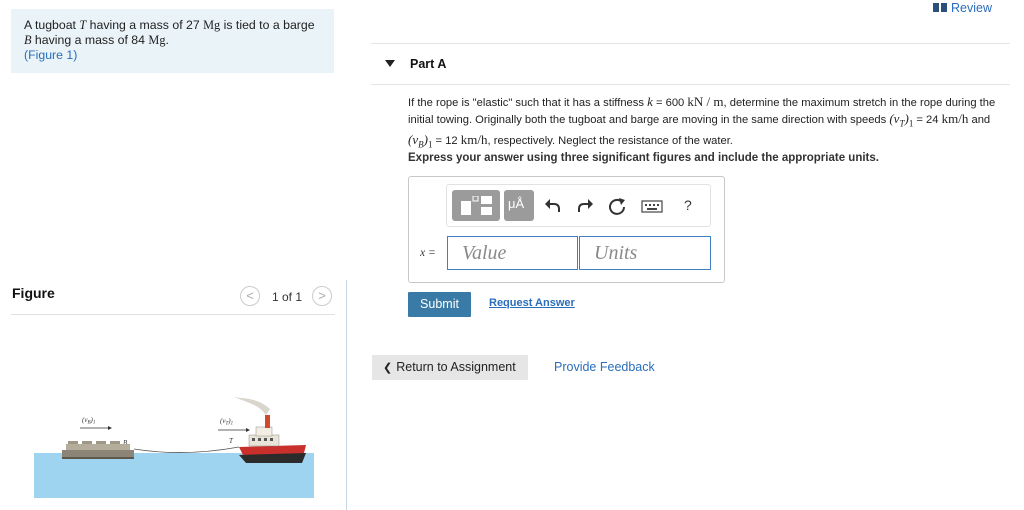  Describe the element at coordinates (287, 297) in the screenshot. I see `figure-pager-text: 1 of 1` at that location.